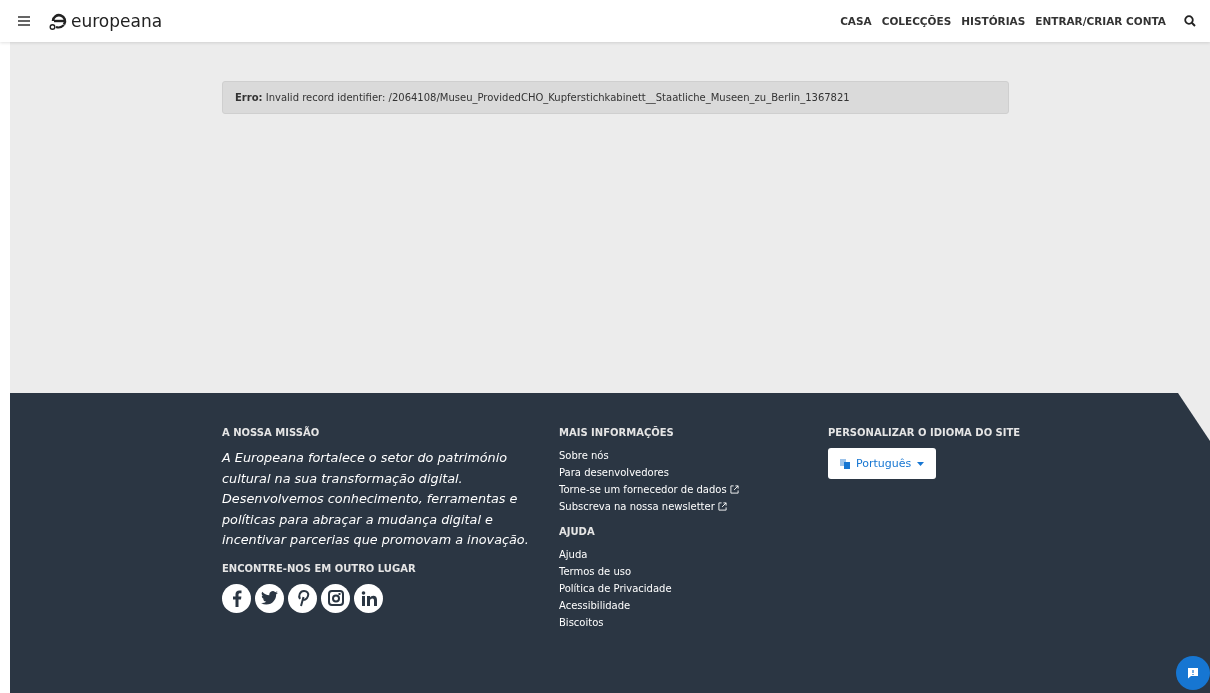  I want to click on footer-heading: ENCONTRE-NOS EM OUTRO LUGAR, so click(319, 568).